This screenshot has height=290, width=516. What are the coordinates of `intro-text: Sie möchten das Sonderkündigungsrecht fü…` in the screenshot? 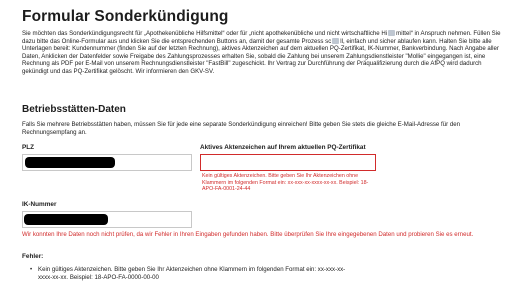 It's located at (262, 53).